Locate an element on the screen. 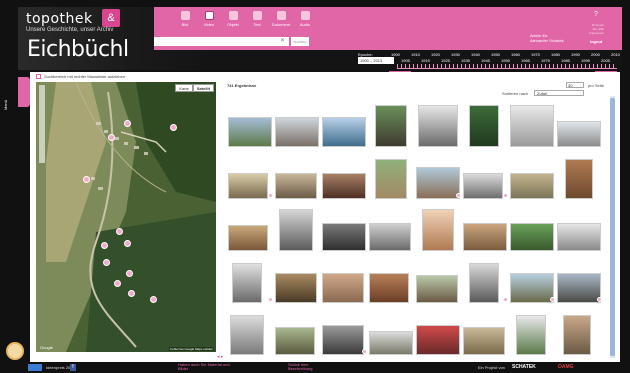 The width and height of the screenshot is (630, 373). nav-text-button: Text is located at coordinates (257, 21).